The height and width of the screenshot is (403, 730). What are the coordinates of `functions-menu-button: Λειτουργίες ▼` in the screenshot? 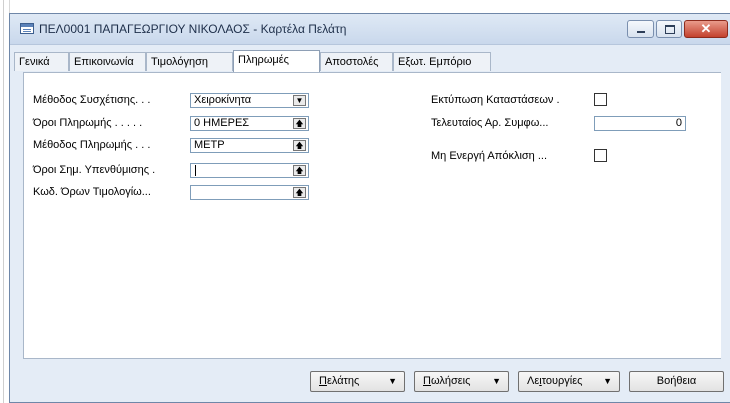 It's located at (569, 381).